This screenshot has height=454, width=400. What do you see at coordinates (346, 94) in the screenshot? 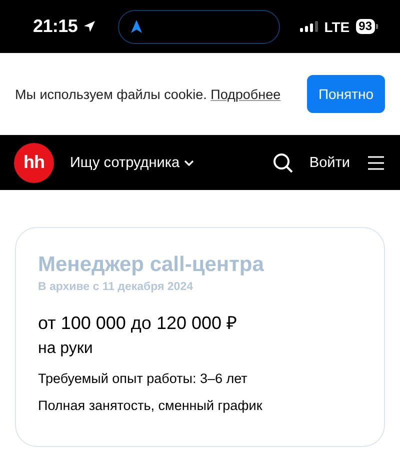
I see `accept-button: Понятно` at bounding box center [346, 94].